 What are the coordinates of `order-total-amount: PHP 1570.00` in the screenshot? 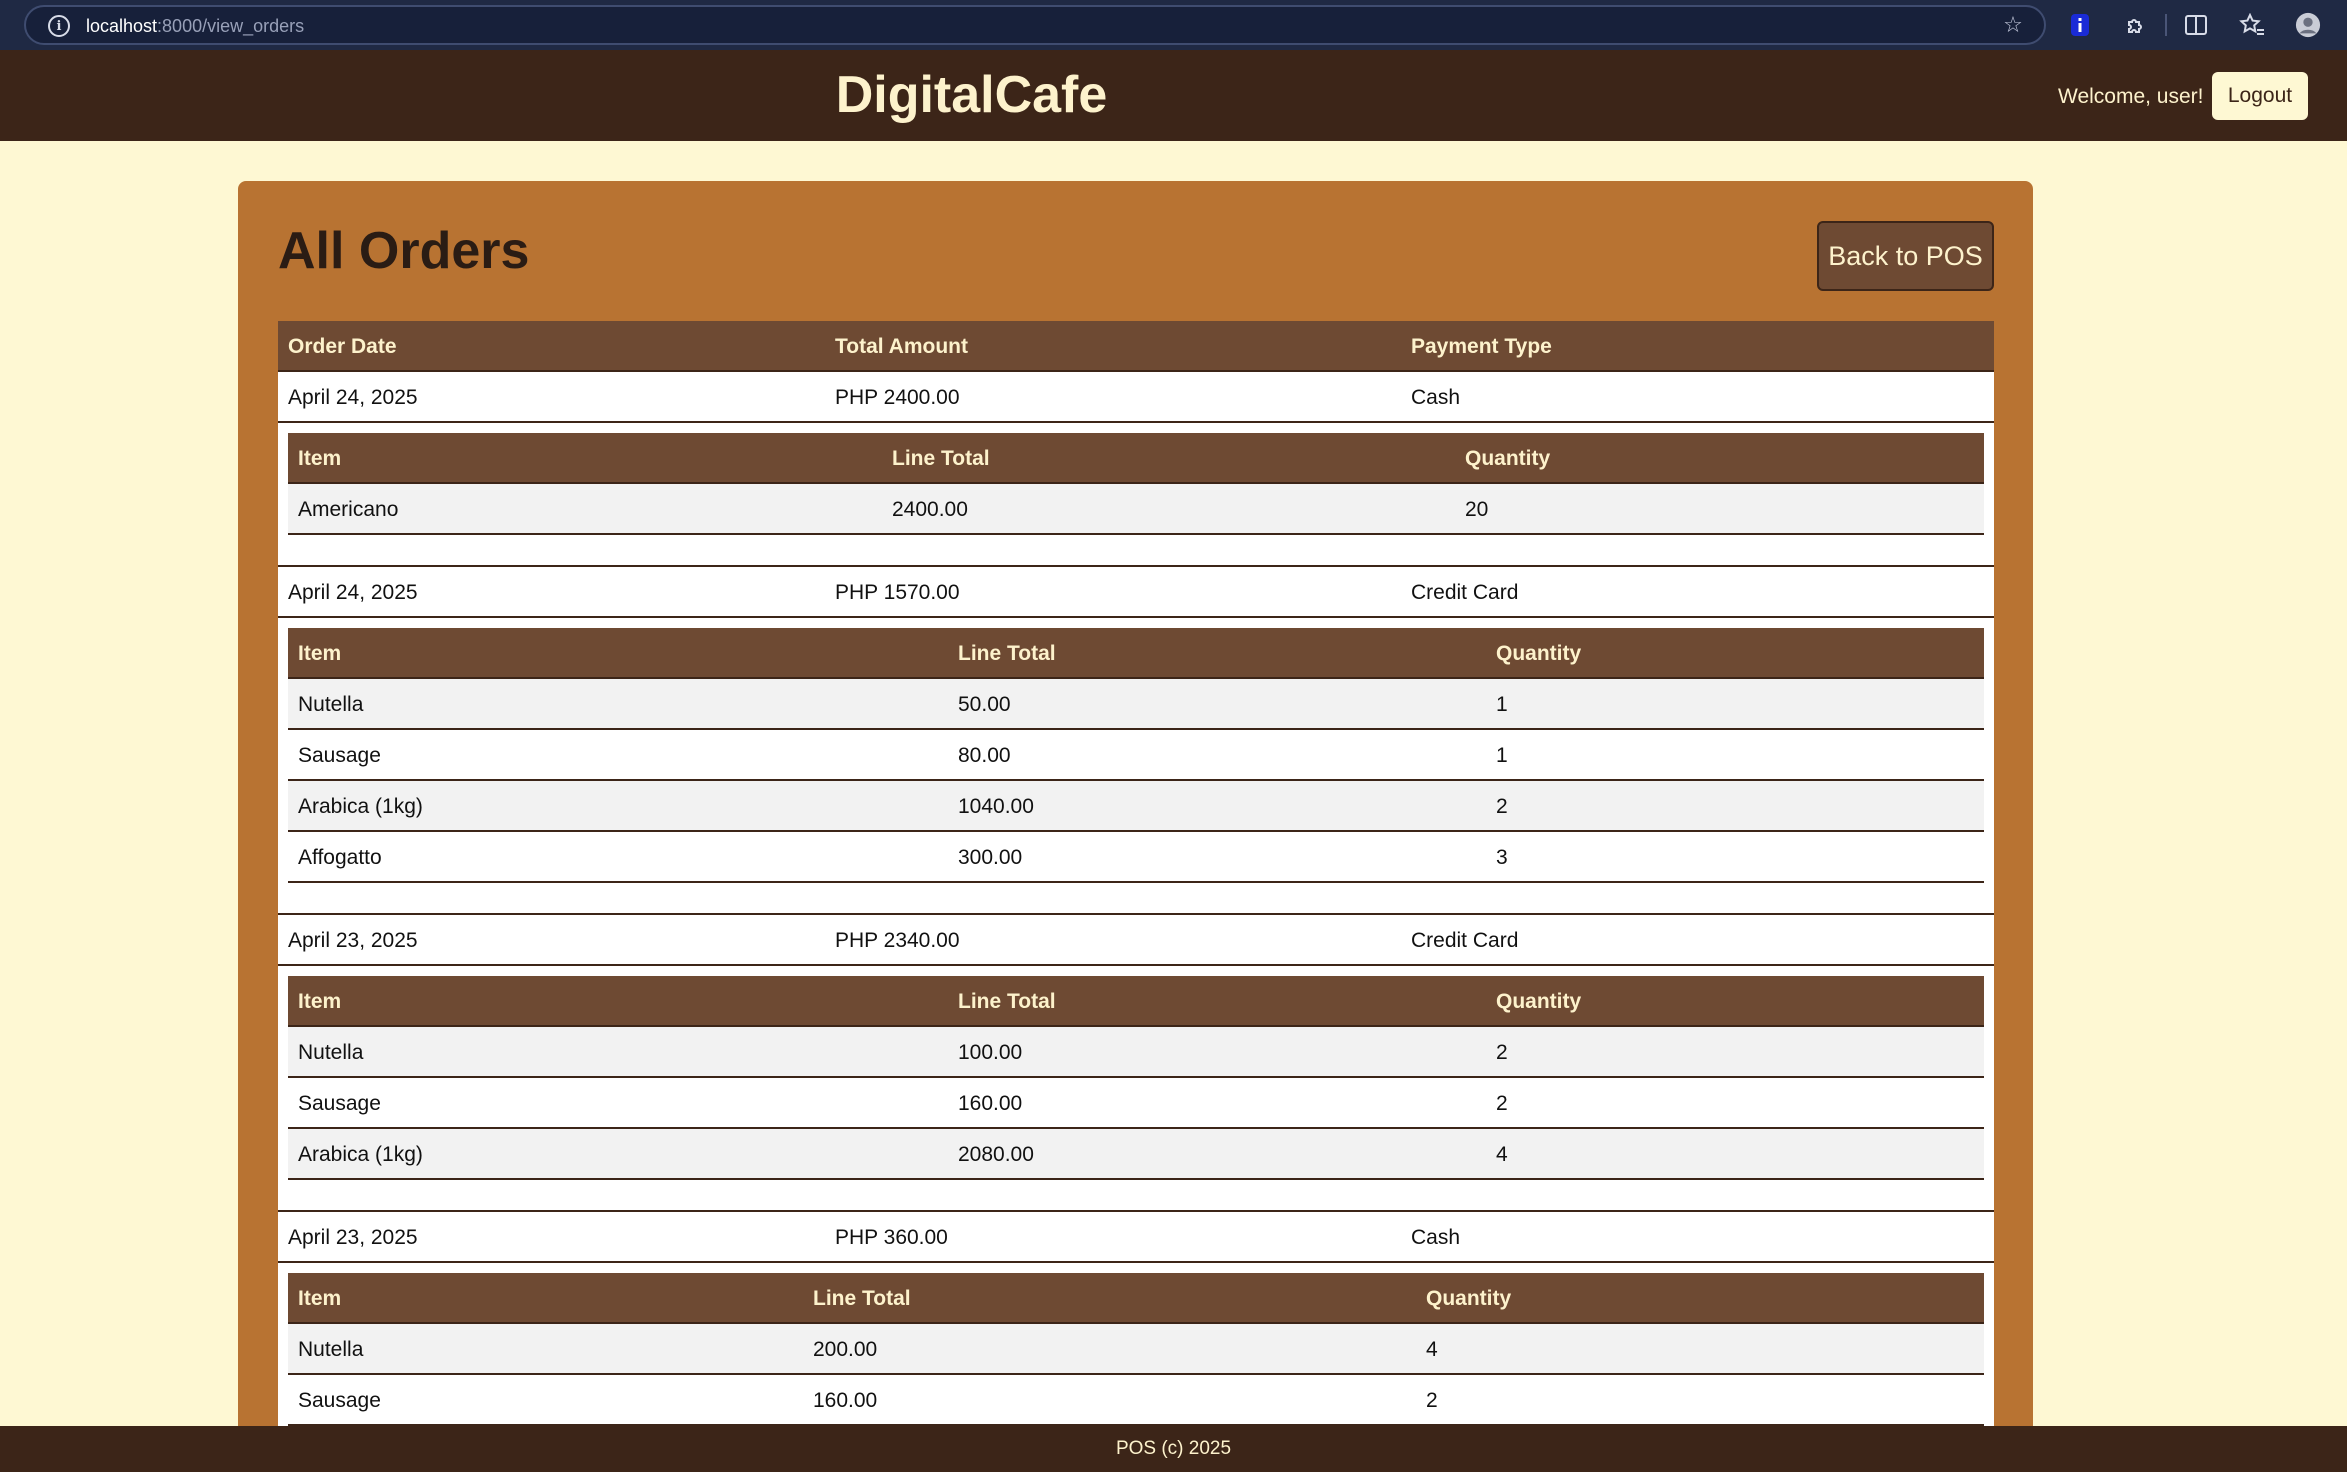 It's located at (897, 592).